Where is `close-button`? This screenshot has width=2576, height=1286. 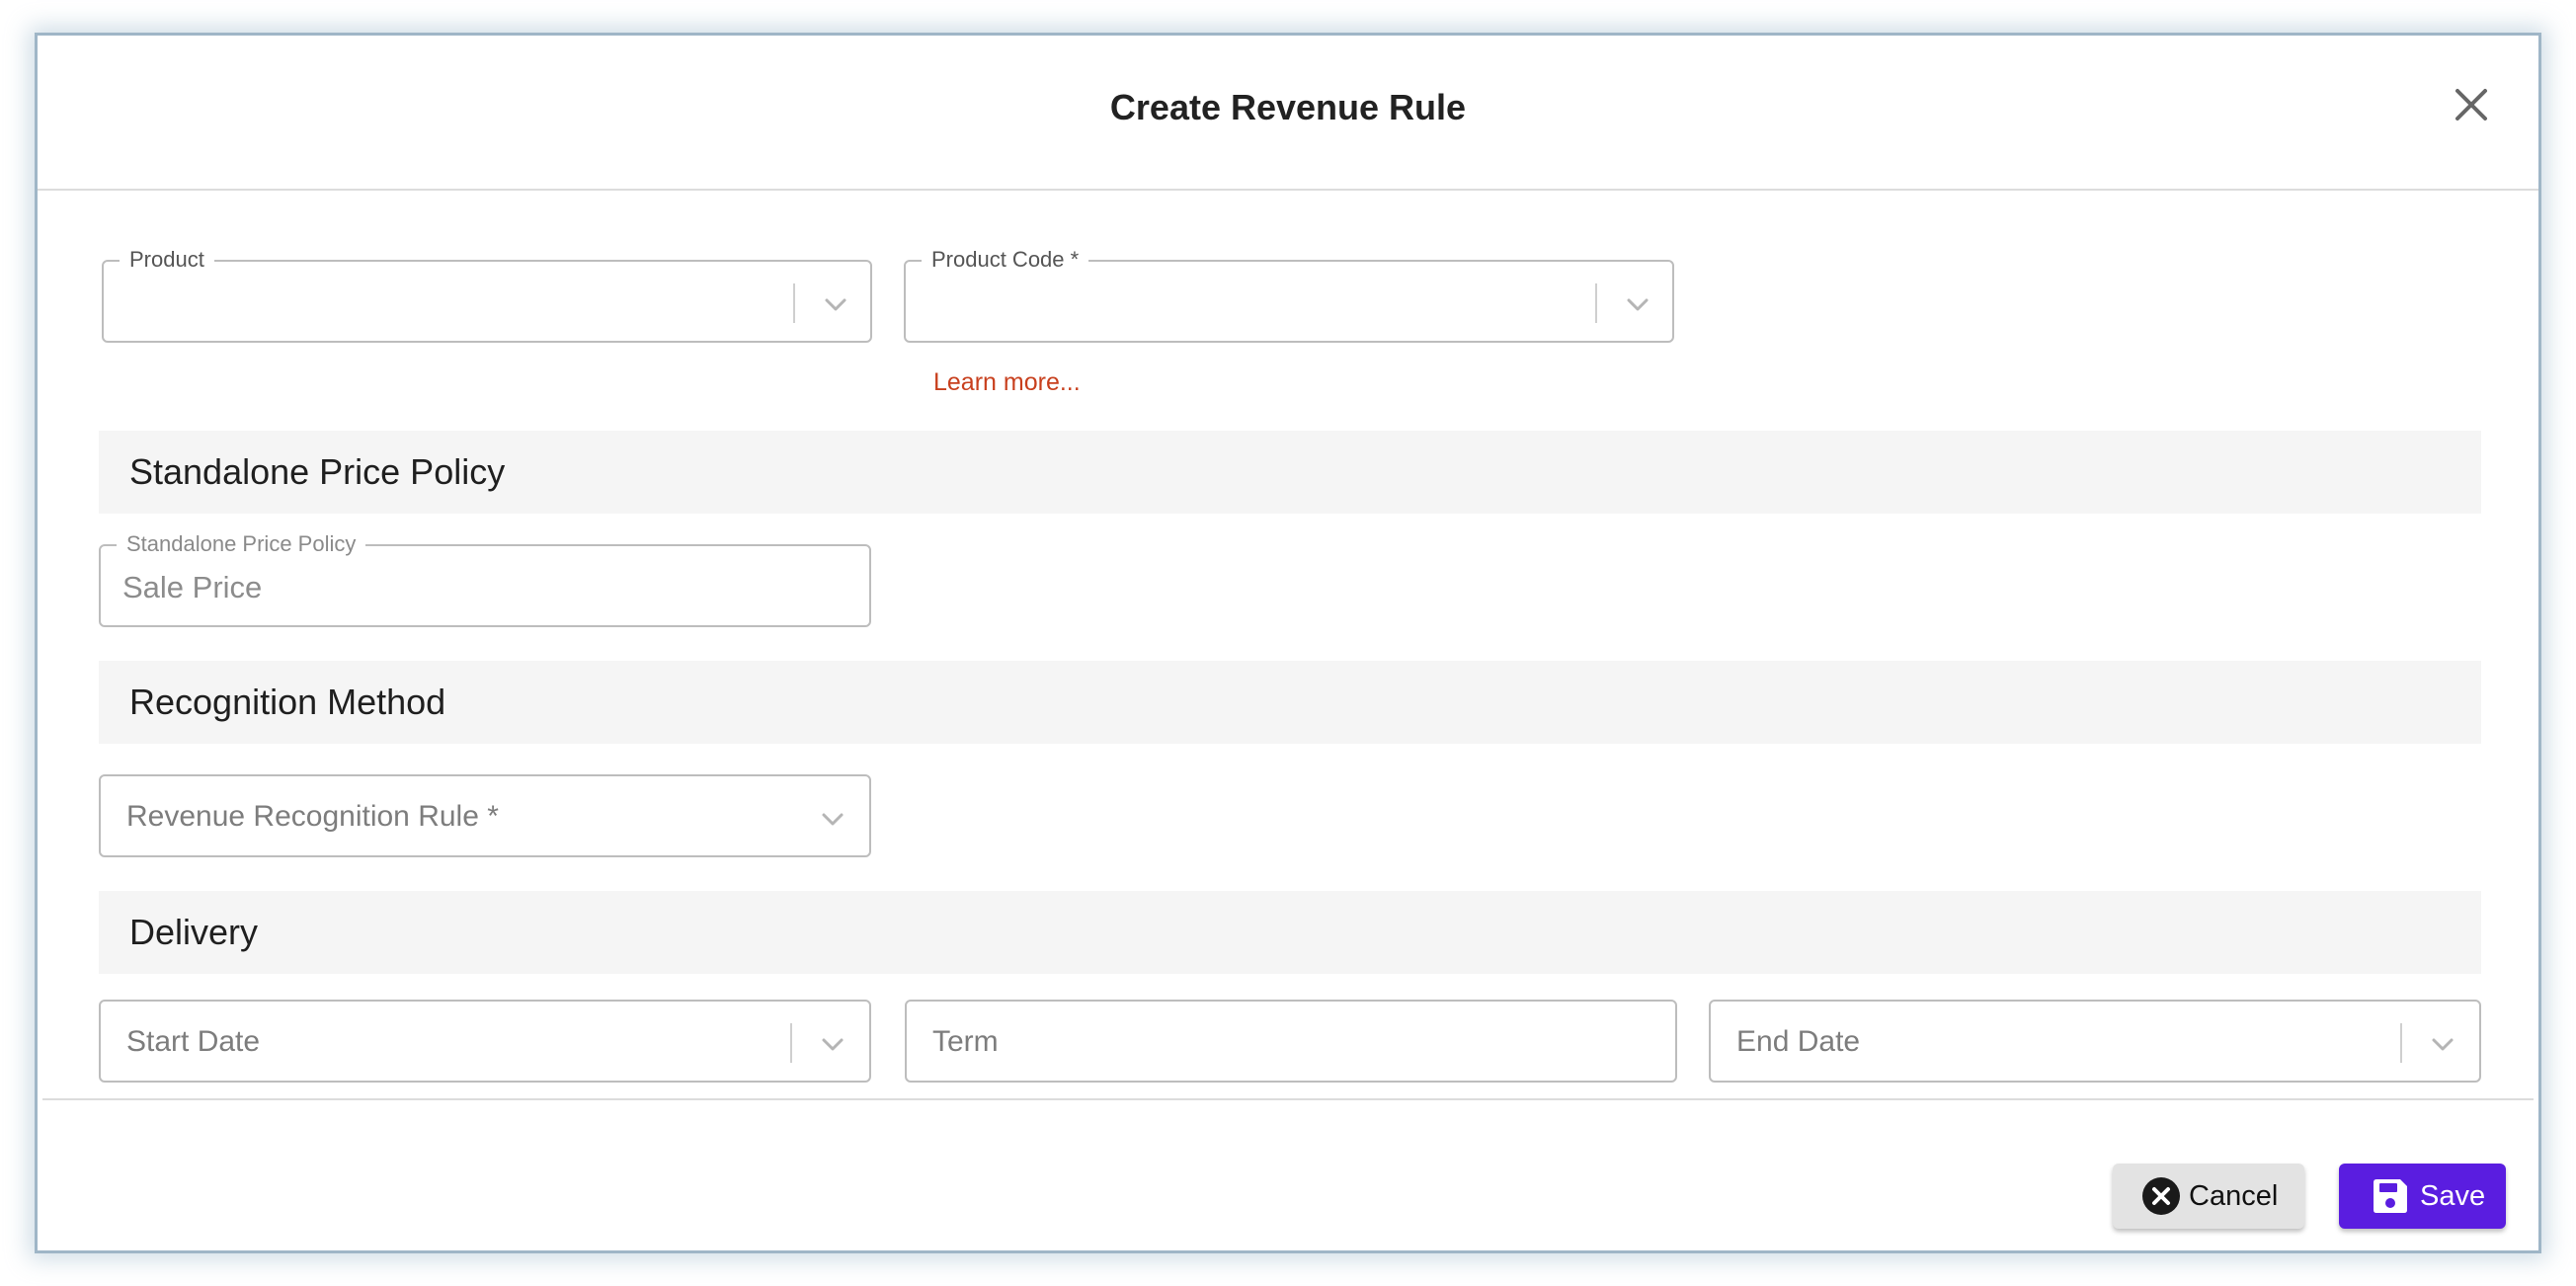 close-button is located at coordinates (2471, 105).